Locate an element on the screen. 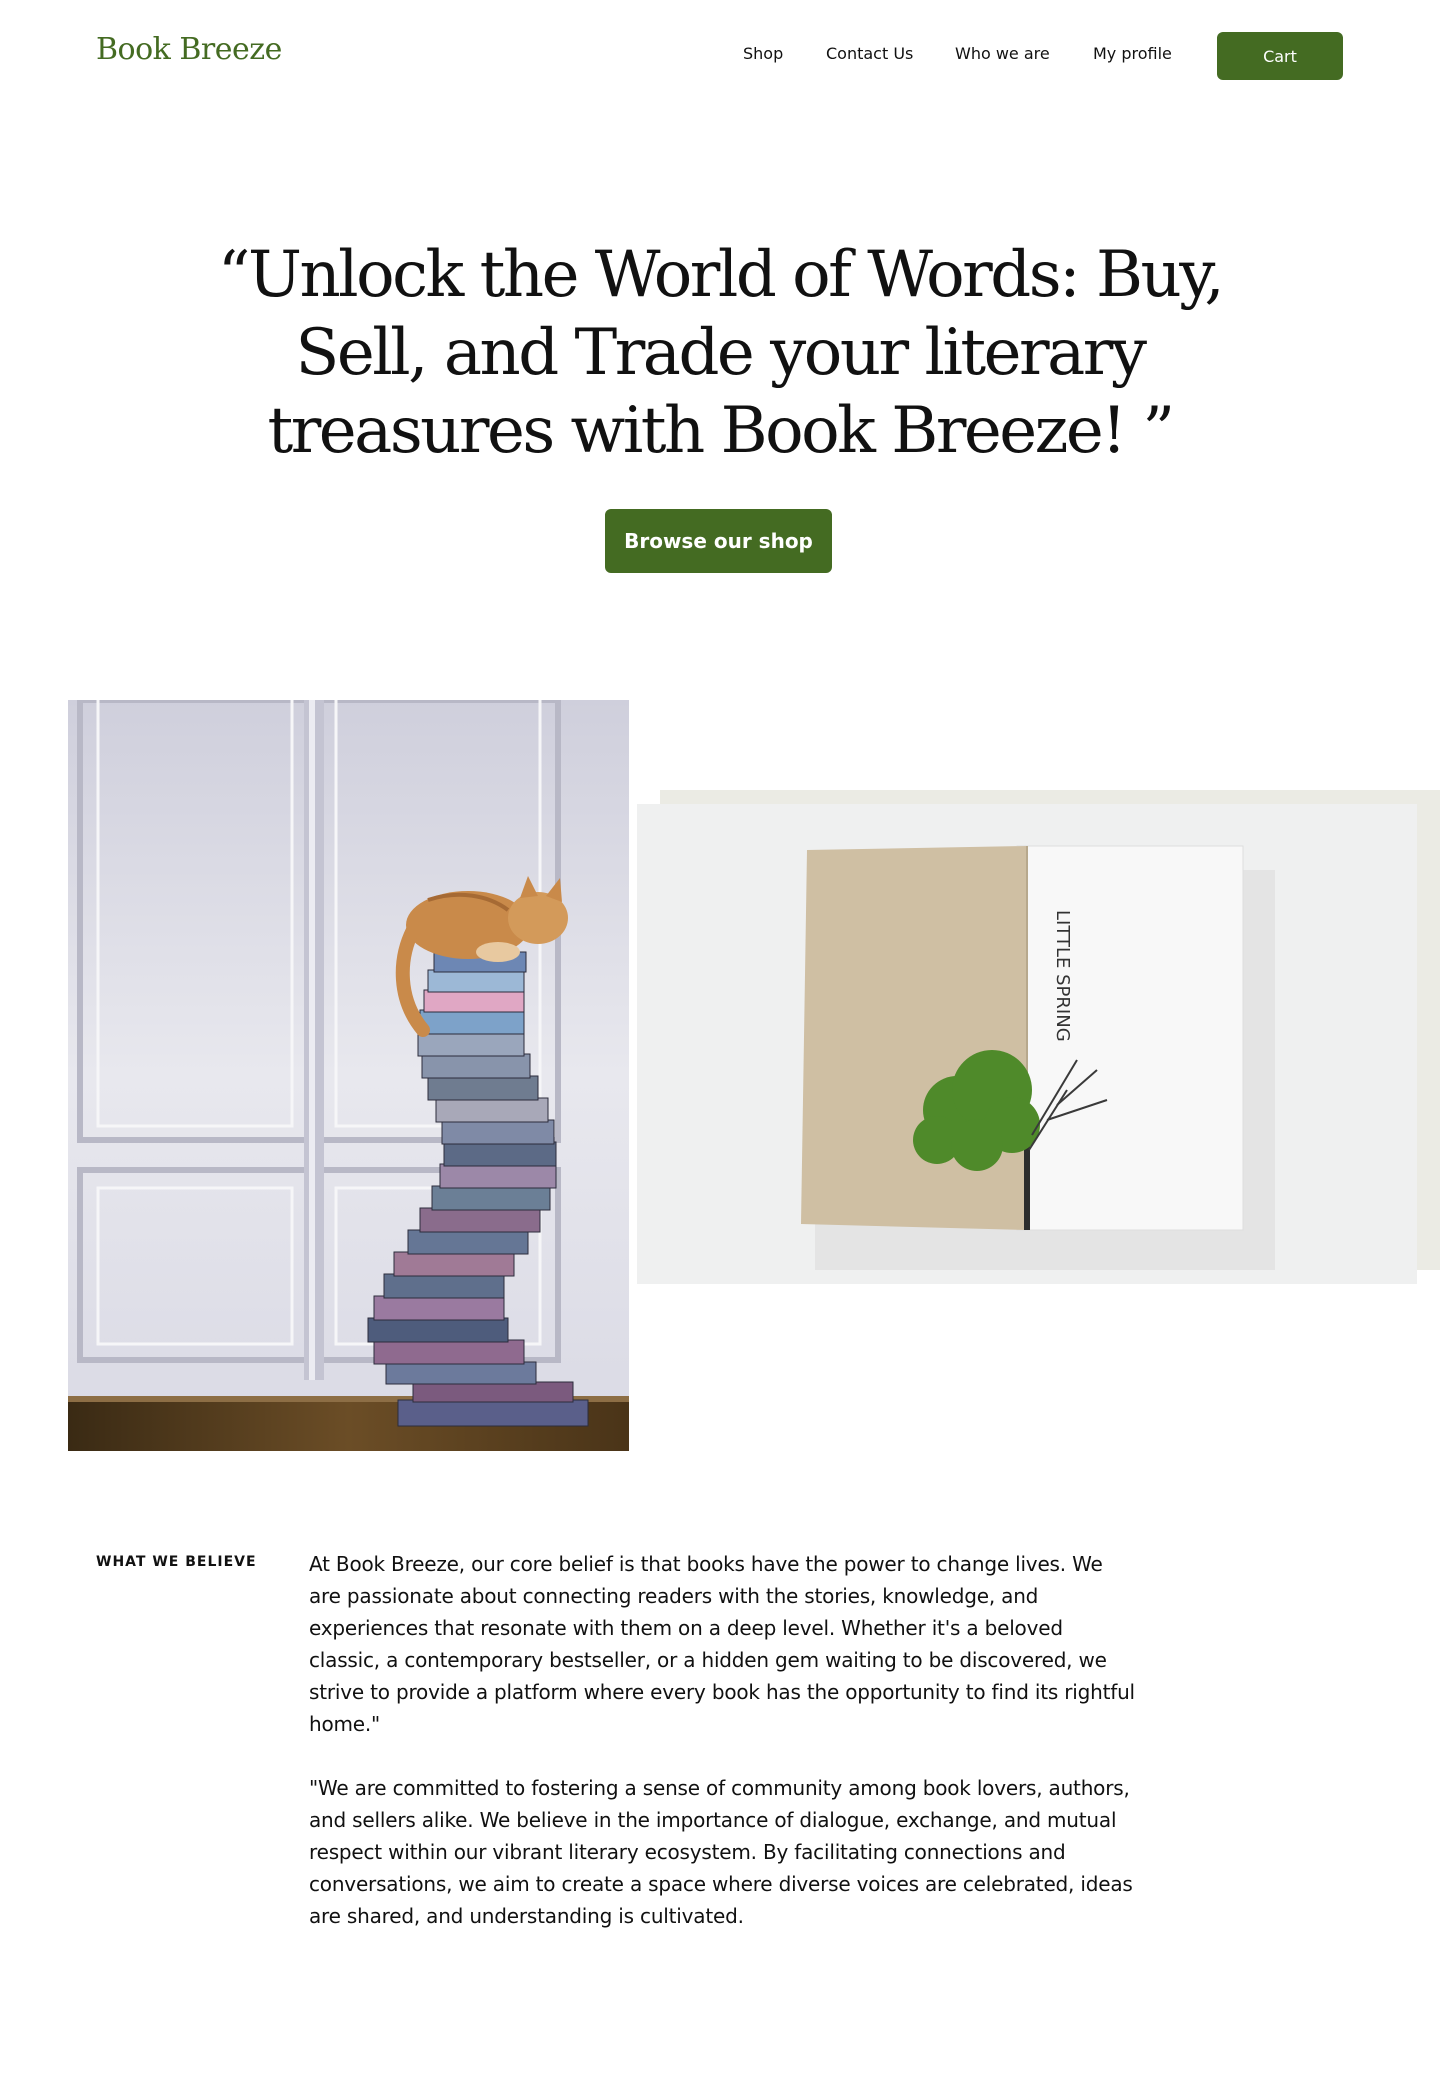 The width and height of the screenshot is (1440, 2092). browse-shop-button: Browse our shop is located at coordinates (718, 541).